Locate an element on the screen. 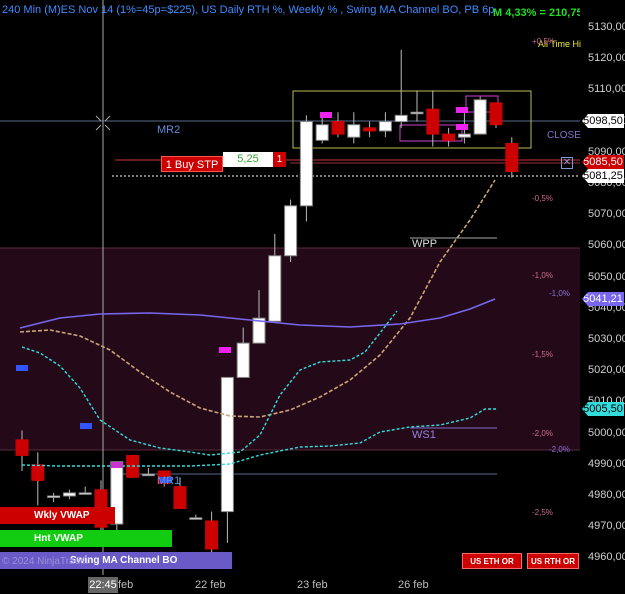 This screenshot has height=594, width=625. order-price-tag: 5085,50 is located at coordinates (603, 162).